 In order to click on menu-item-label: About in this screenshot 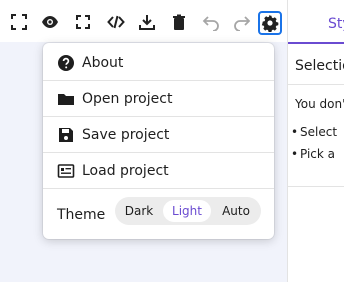, I will do `click(103, 62)`.